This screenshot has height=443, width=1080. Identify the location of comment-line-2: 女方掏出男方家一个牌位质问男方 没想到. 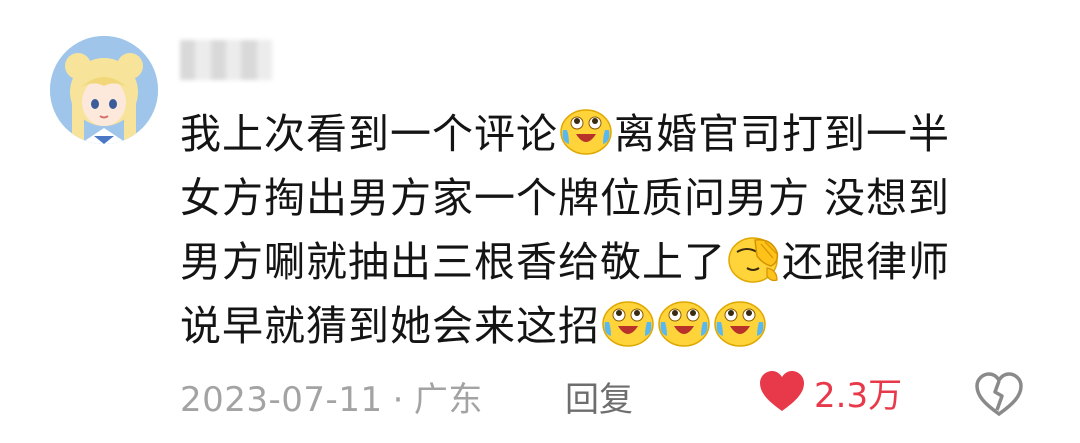
(610, 198).